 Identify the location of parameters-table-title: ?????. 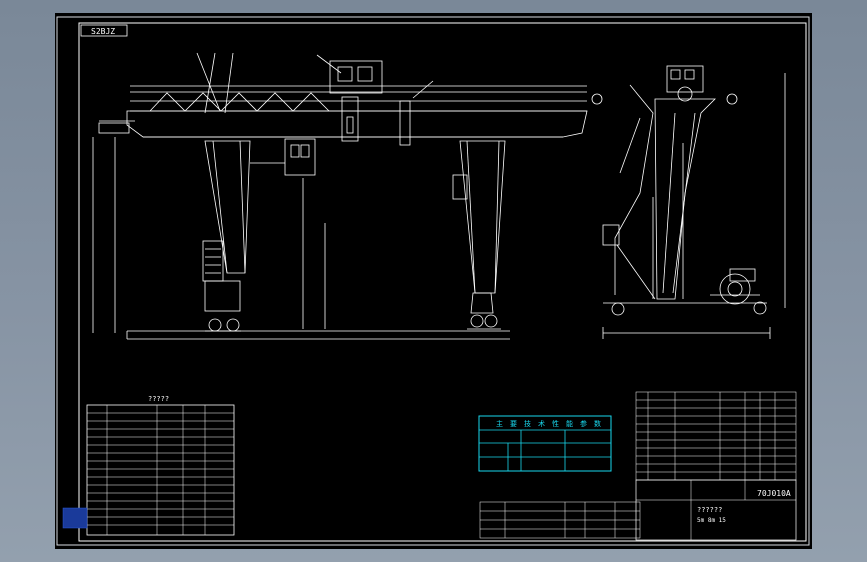
(158, 399).